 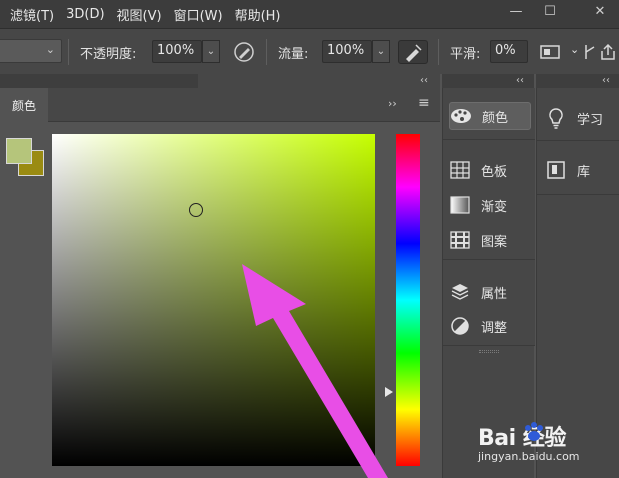 What do you see at coordinates (600, 11) in the screenshot?
I see `close-button: ✕` at bounding box center [600, 11].